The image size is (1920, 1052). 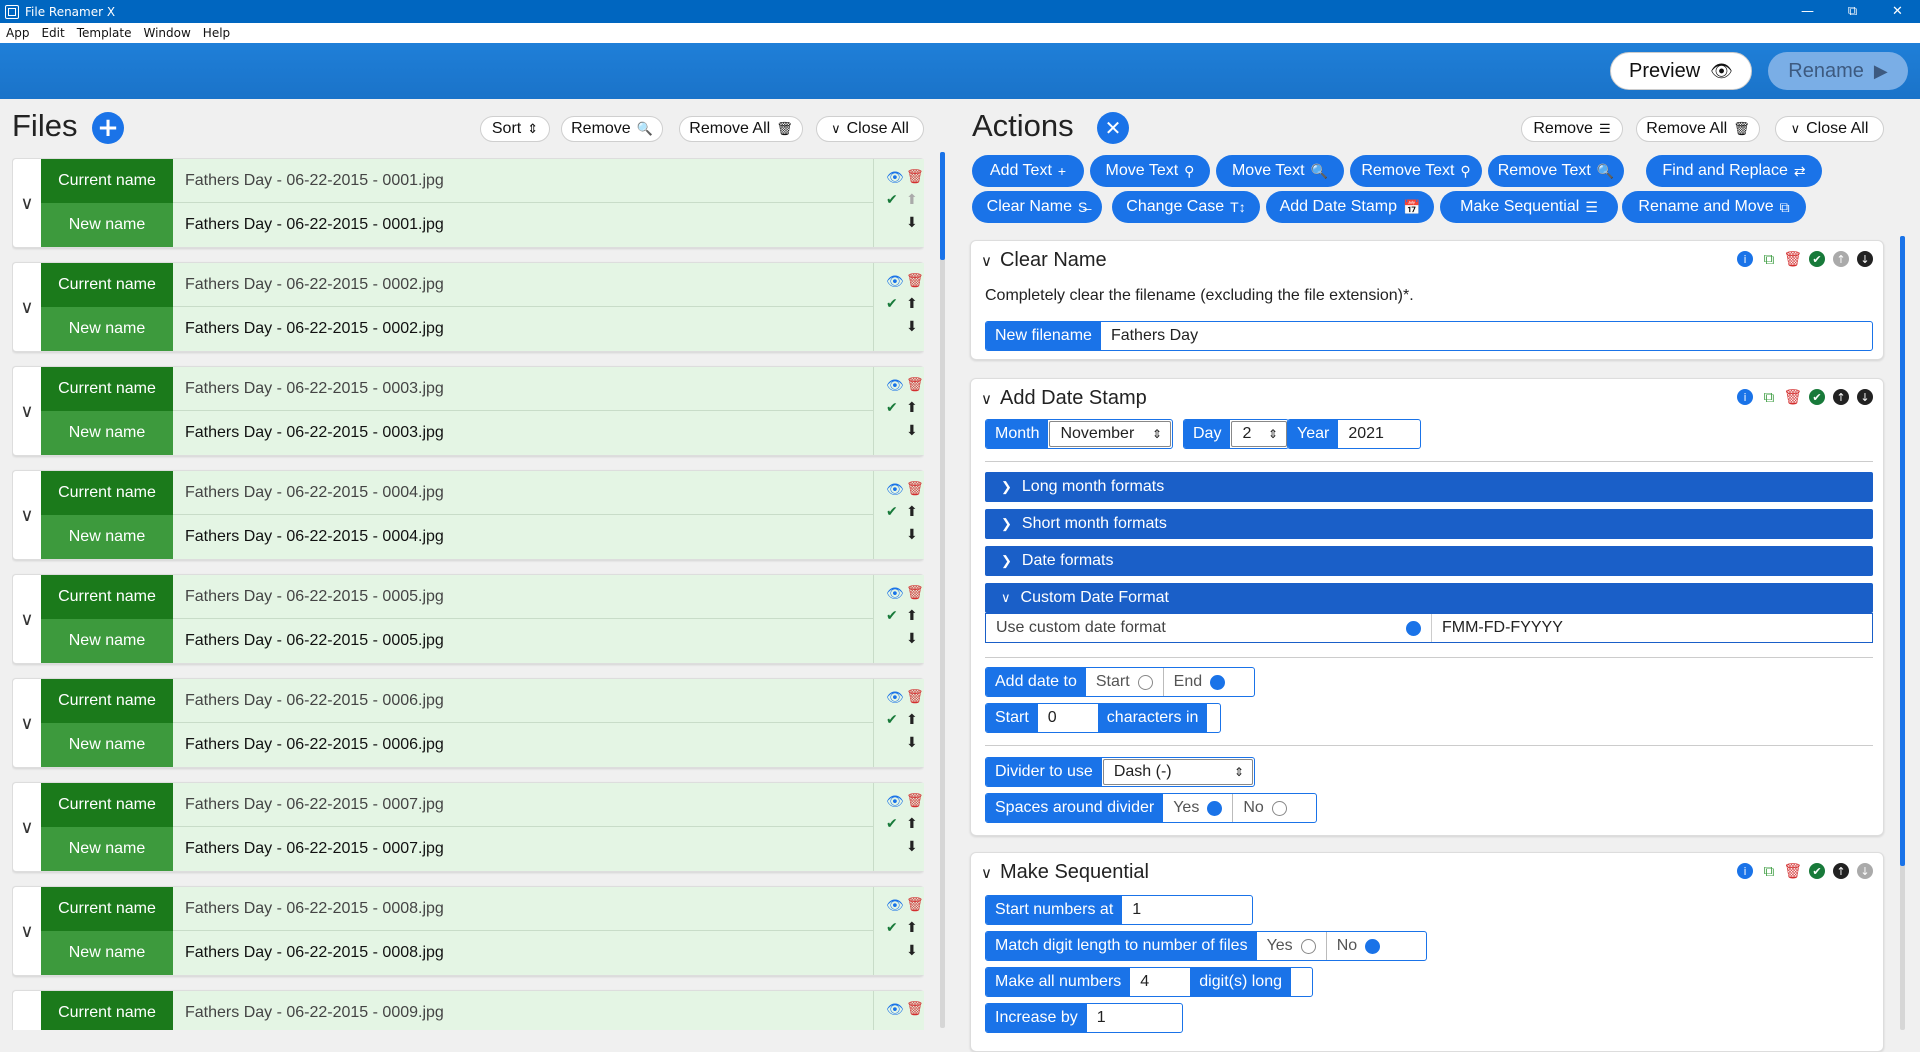 I want to click on use-custom-toggle: Use custom date format, so click(x=1209, y=628).